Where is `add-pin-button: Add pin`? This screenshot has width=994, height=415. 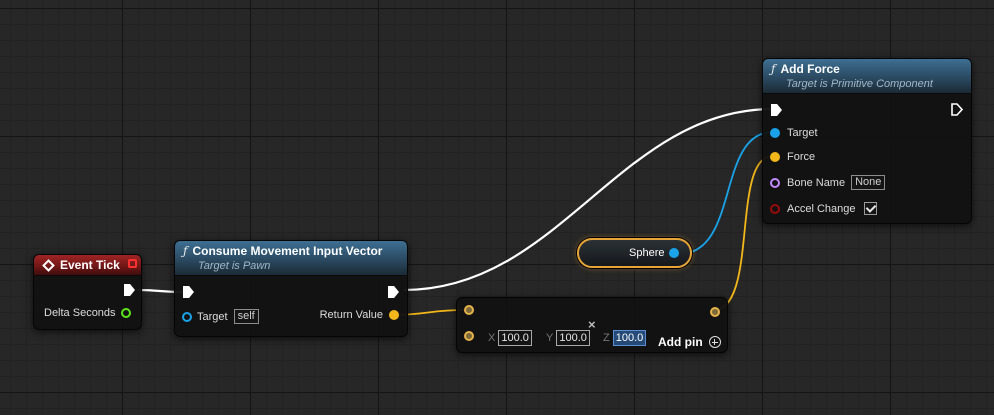
add-pin-button: Add pin is located at coordinates (689, 342).